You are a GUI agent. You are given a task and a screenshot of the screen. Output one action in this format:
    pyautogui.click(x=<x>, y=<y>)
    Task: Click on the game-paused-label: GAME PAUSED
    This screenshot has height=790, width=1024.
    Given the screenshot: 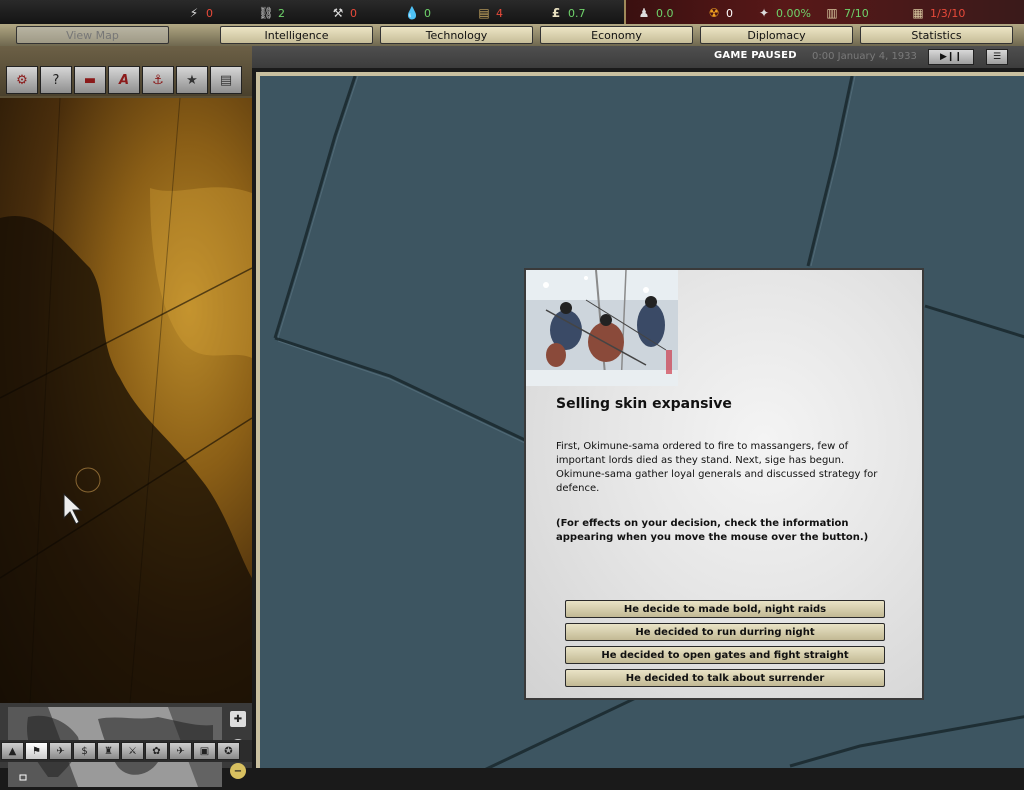 What is the action you would take?
    pyautogui.click(x=755, y=55)
    